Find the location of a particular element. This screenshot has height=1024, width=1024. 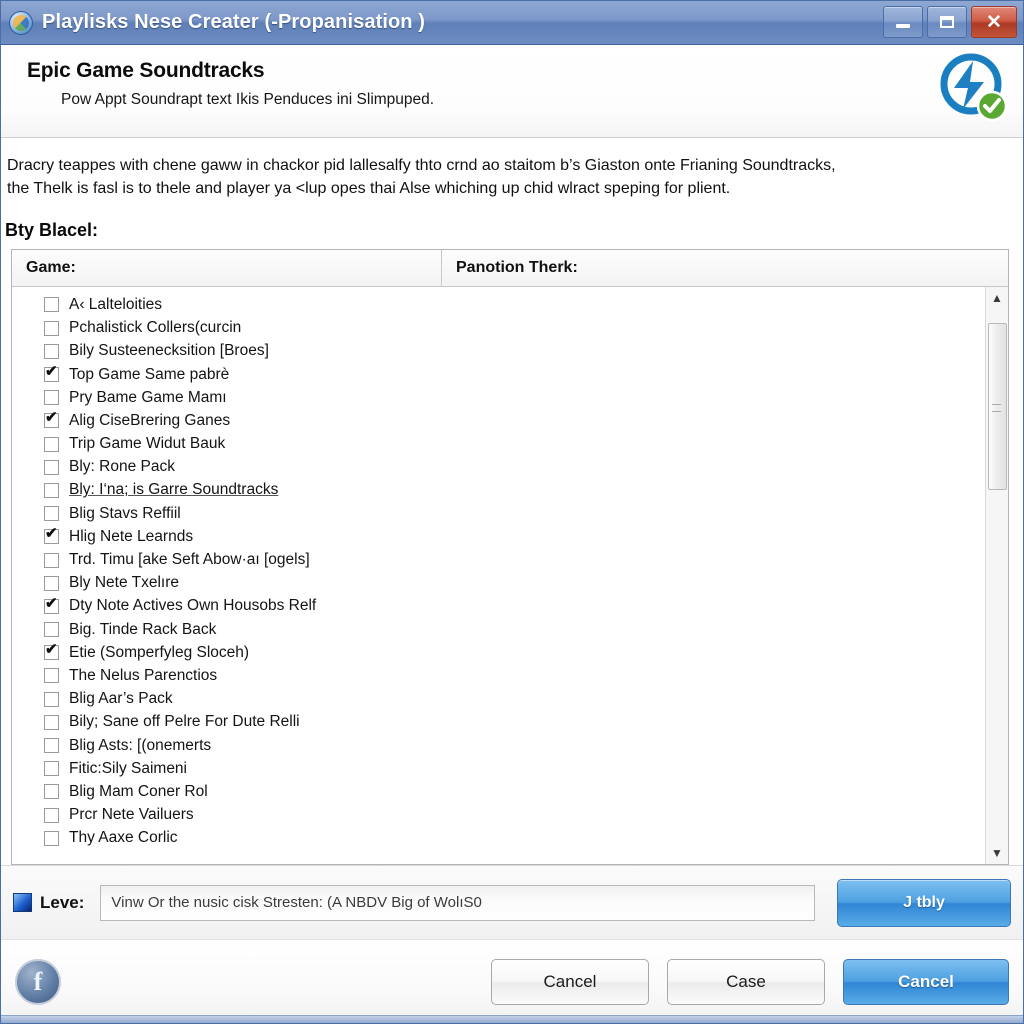

table-row-label: Bily; Sane off Pelre For Dute Relli is located at coordinates (184, 722).